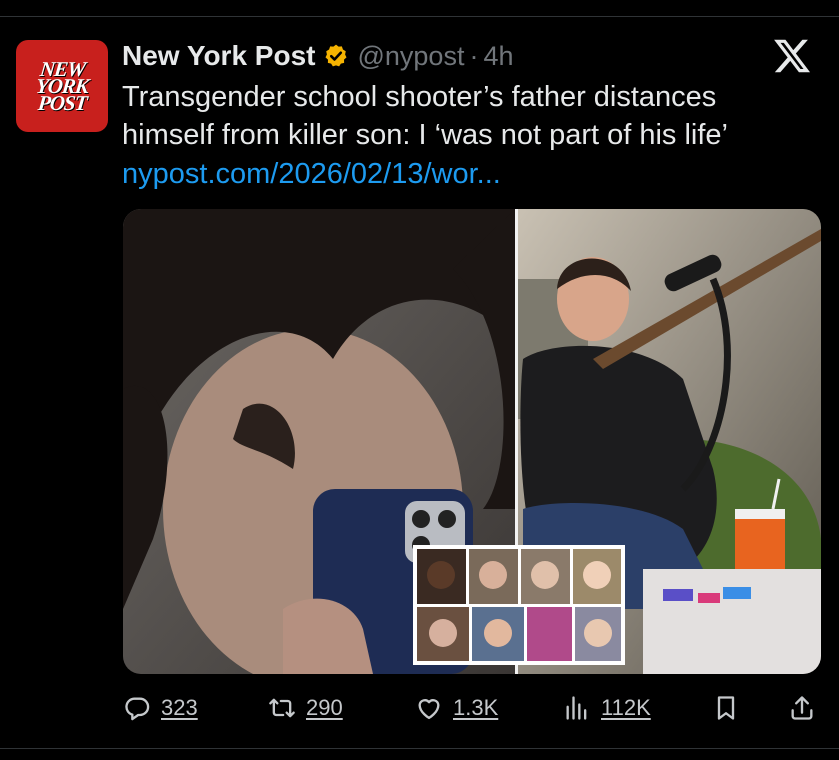 Image resolution: width=839 pixels, height=760 pixels. What do you see at coordinates (576, 708) in the screenshot?
I see `views-chart-icon` at bounding box center [576, 708].